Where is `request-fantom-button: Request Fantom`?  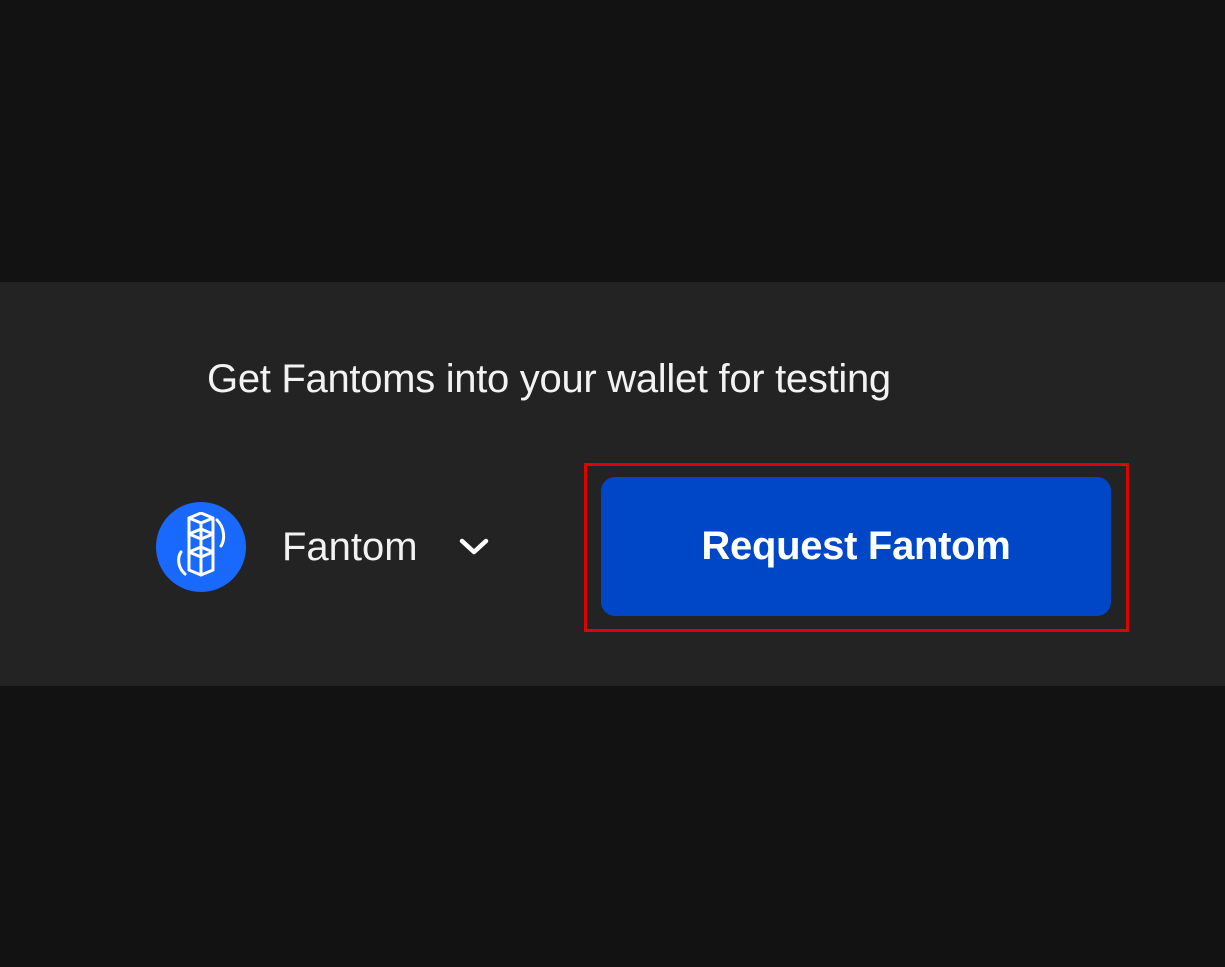
request-fantom-button: Request Fantom is located at coordinates (856, 546).